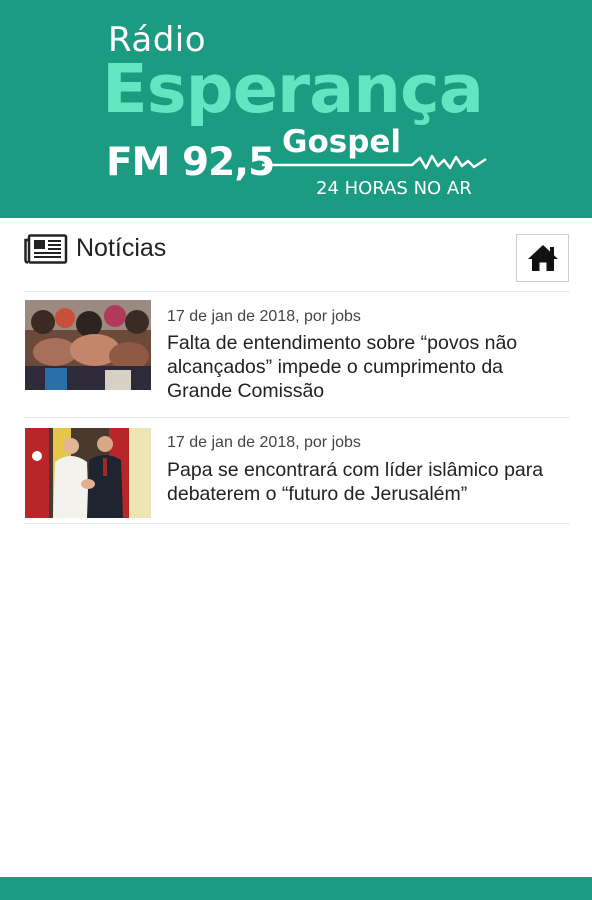 This screenshot has width=592, height=900. Describe the element at coordinates (293, 89) in the screenshot. I see `logo-station-name: Esperança` at that location.